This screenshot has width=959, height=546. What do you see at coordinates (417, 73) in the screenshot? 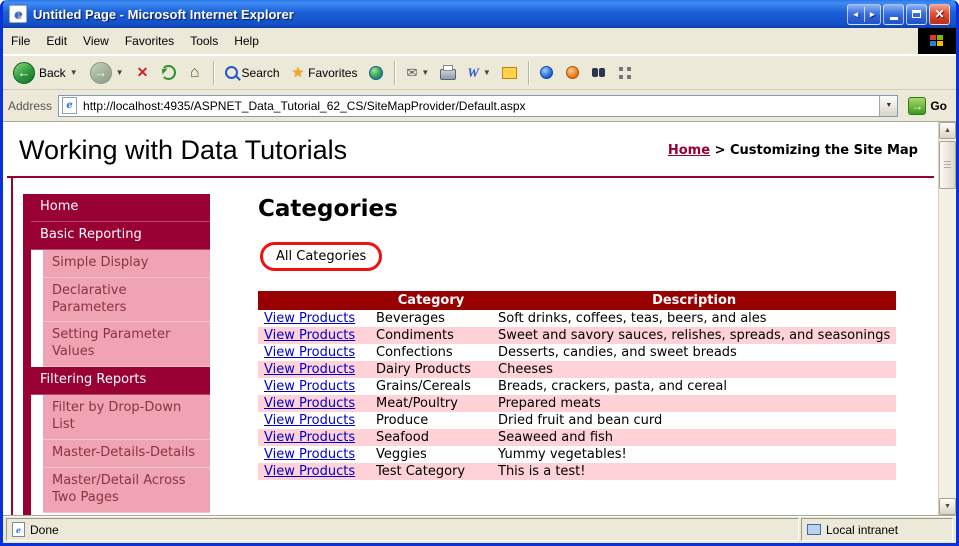
I see `mail-button: ✉ ▼` at bounding box center [417, 73].